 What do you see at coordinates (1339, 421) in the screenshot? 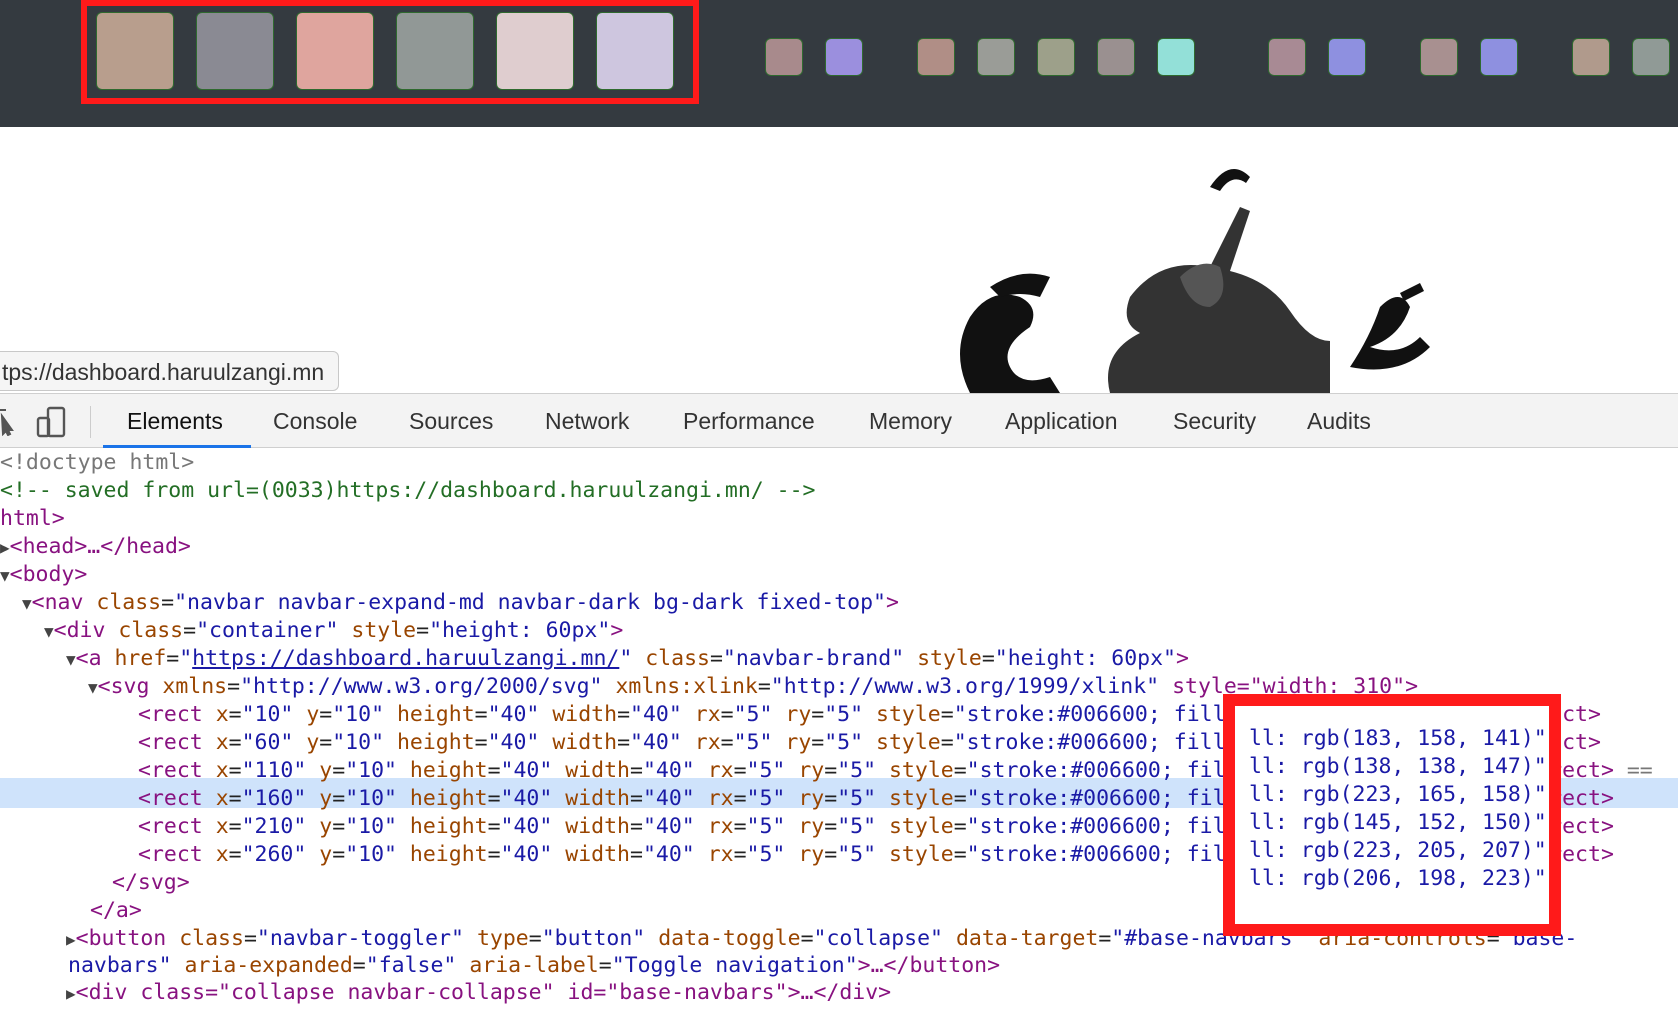
I see `tab-audits: Audits` at bounding box center [1339, 421].